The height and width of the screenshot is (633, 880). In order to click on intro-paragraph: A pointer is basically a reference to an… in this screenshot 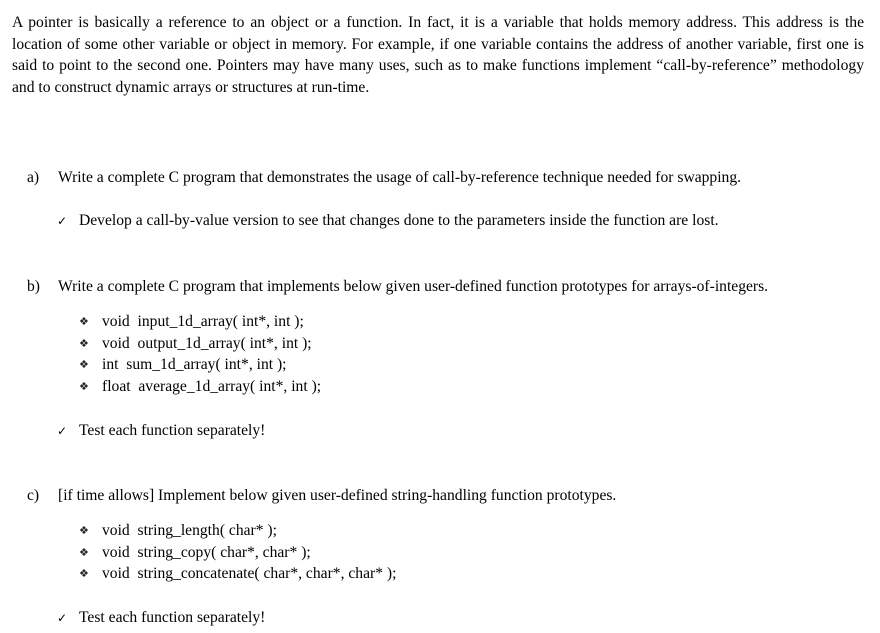, I will do `click(438, 55)`.